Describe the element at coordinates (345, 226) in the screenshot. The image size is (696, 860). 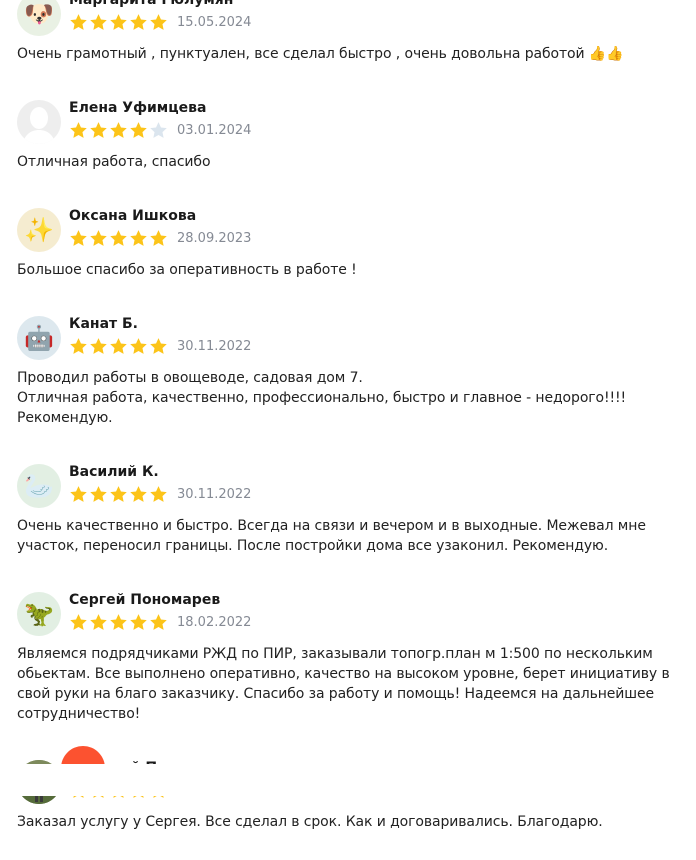
I see `review-header: ✨ Оксана Ишкова 28.09.2023` at that location.